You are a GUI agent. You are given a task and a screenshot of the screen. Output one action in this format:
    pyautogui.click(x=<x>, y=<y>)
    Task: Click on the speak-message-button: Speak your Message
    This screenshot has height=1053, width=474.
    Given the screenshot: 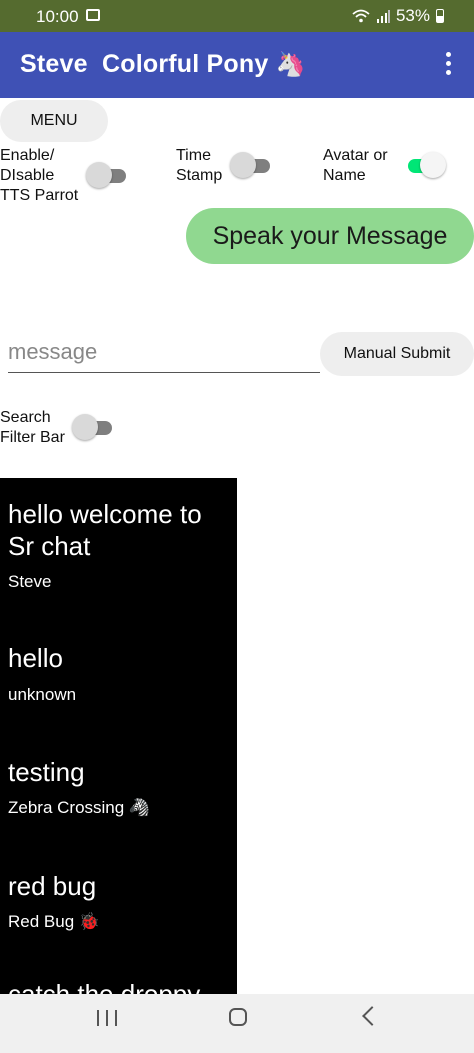 What is the action you would take?
    pyautogui.click(x=330, y=236)
    